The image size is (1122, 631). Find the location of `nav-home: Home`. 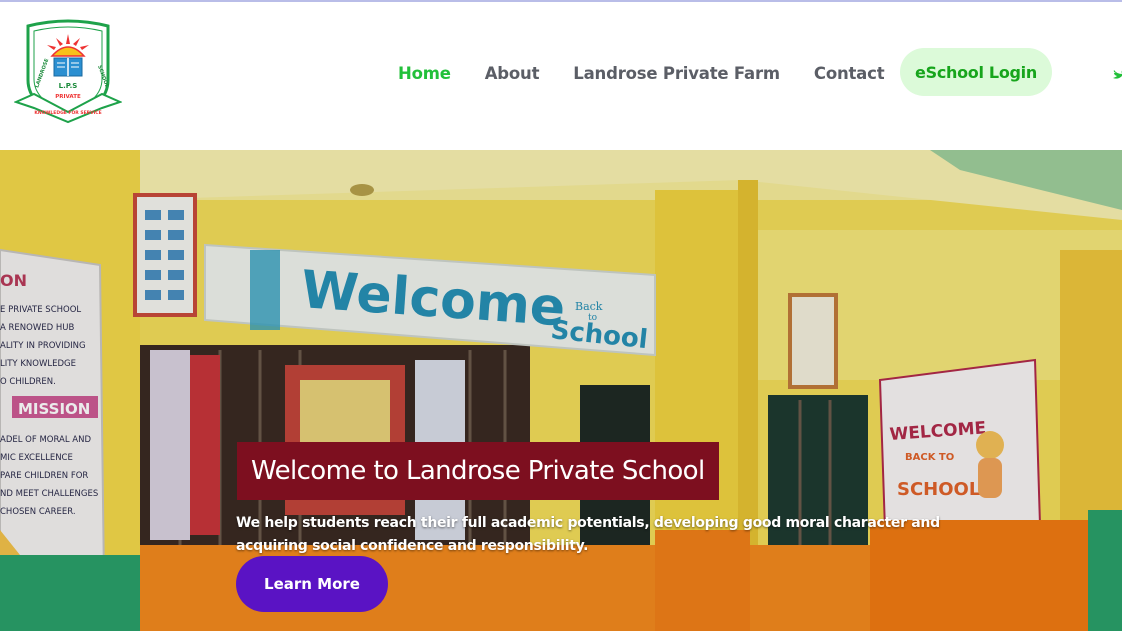

nav-home: Home is located at coordinates (424, 73).